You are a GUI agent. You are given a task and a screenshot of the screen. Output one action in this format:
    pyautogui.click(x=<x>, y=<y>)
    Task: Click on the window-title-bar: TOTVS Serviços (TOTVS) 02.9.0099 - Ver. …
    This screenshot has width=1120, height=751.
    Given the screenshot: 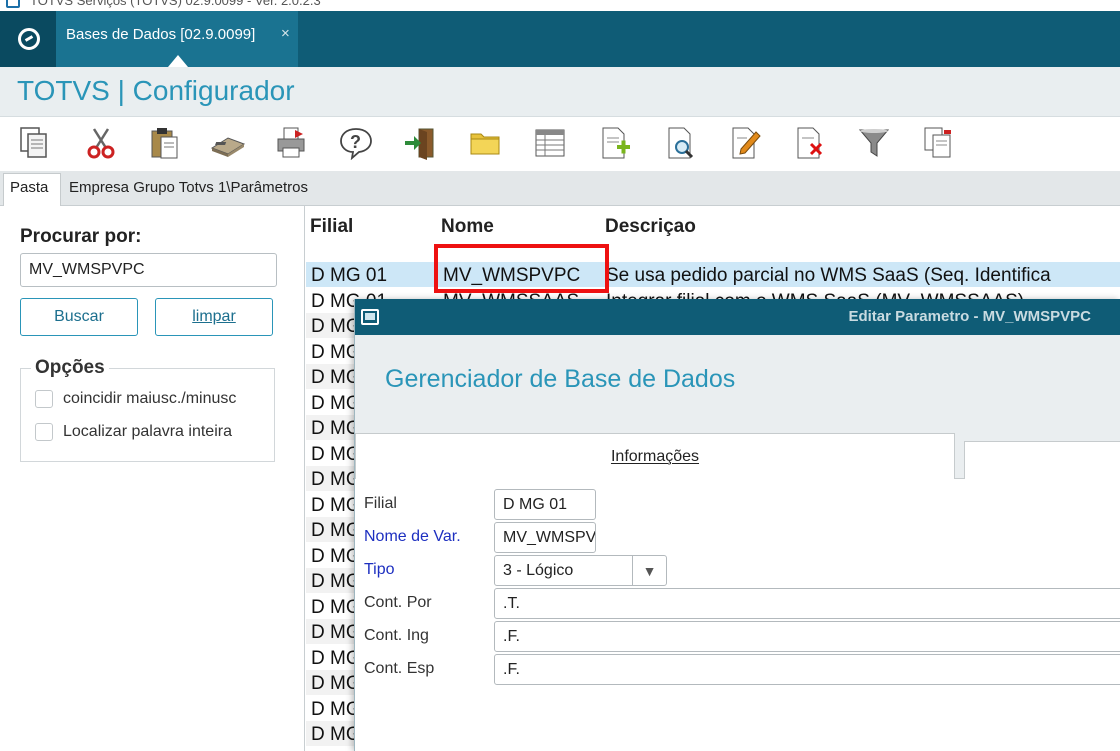 What is the action you would take?
    pyautogui.click(x=560, y=5)
    